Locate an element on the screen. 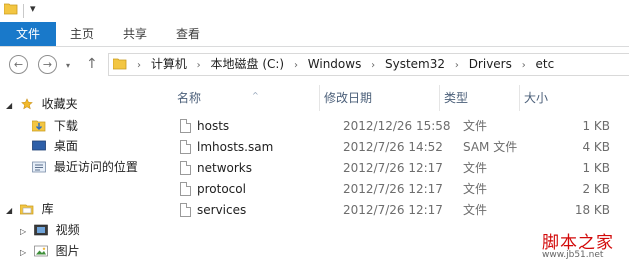 The width and height of the screenshot is (629, 267). nav-item-desktop: 桌面 is located at coordinates (55, 146).